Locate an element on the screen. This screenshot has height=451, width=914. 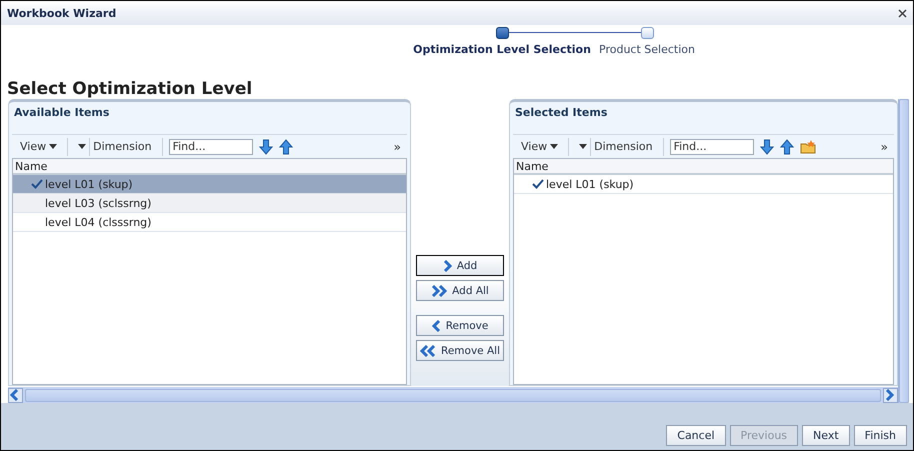
step-label: Product Selection is located at coordinates (647, 49).